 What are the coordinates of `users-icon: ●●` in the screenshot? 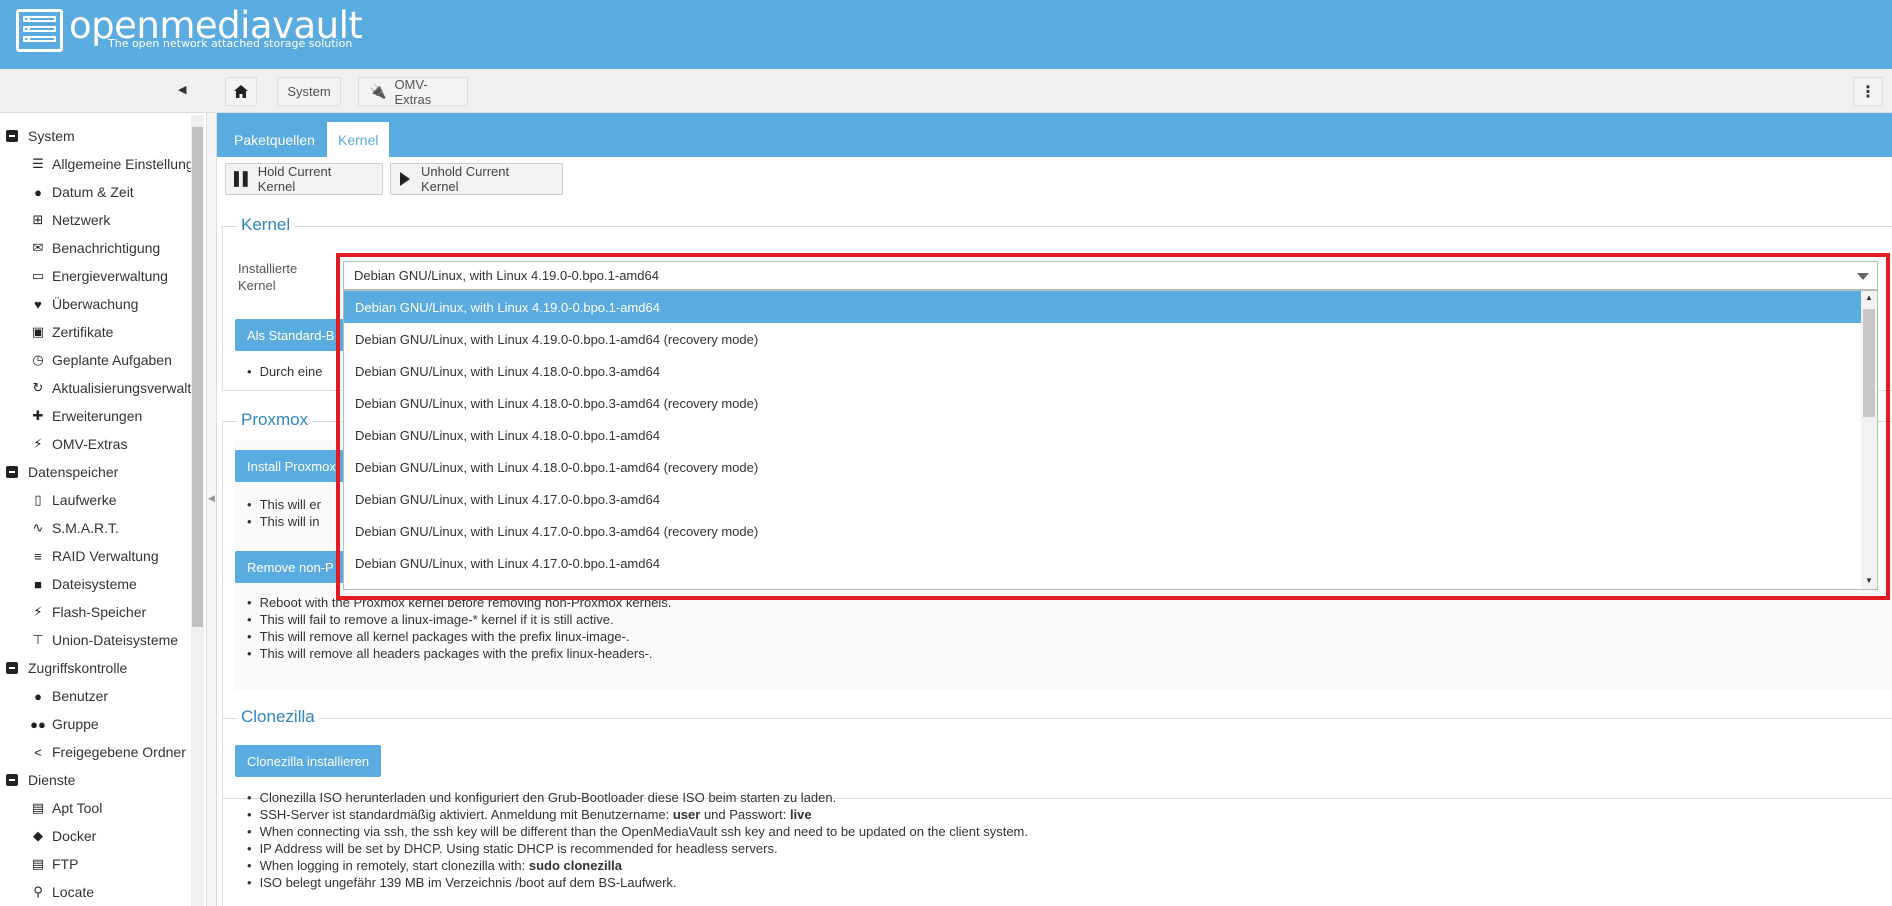 It's located at (38, 724).